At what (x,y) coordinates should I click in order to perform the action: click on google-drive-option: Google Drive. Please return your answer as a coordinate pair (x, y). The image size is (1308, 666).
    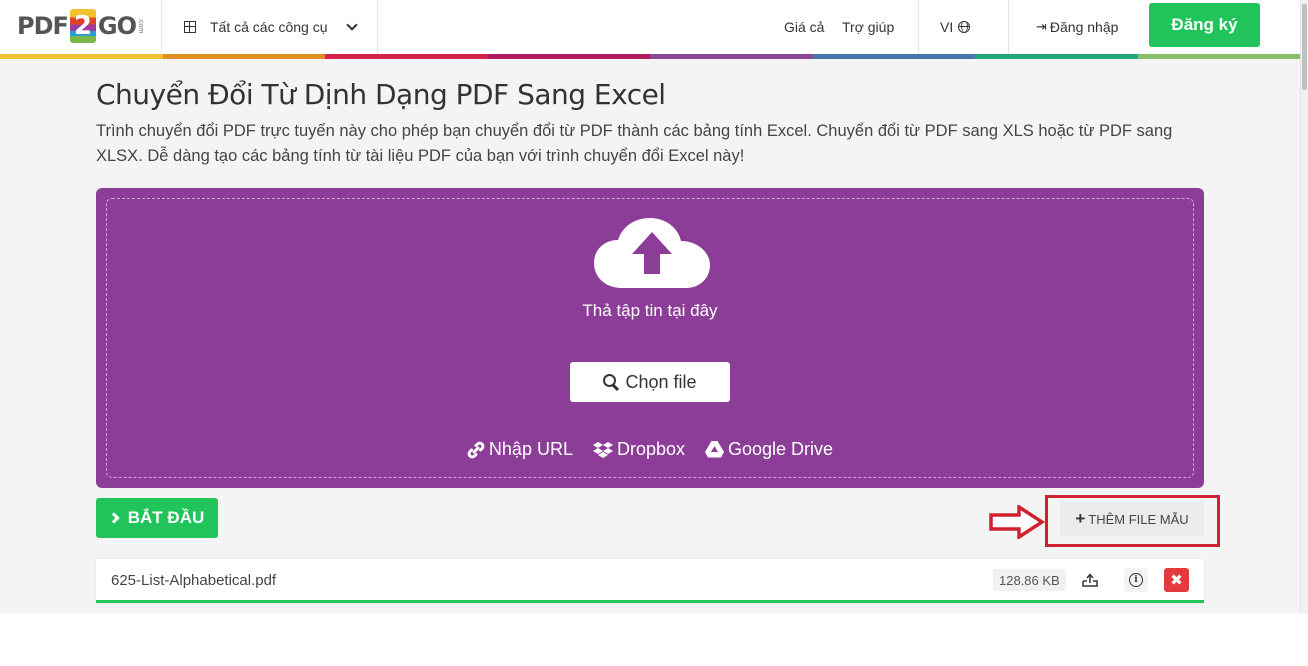
    Looking at the image, I should click on (769, 449).